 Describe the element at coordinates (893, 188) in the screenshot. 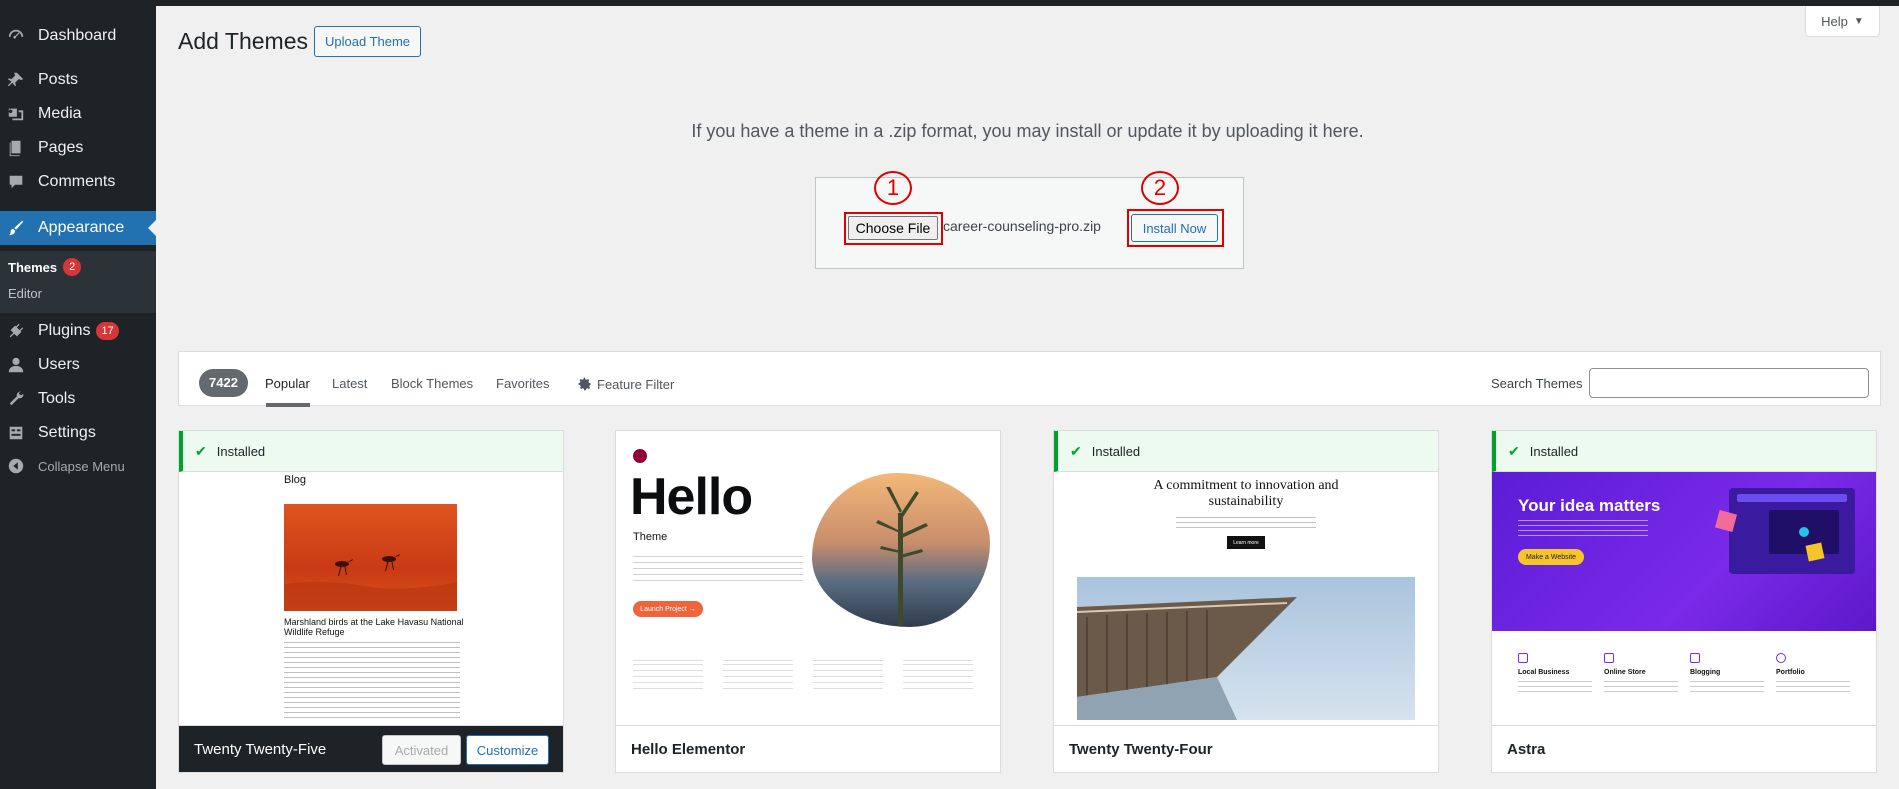

I see `step-marker-1: 1` at that location.